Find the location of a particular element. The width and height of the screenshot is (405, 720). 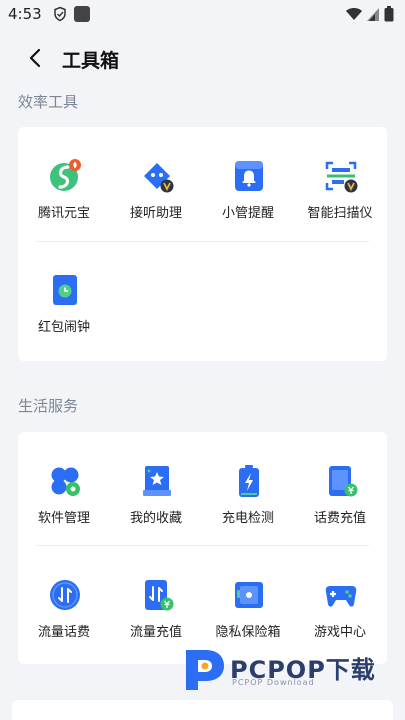

clock-icon is located at coordinates (65, 290).